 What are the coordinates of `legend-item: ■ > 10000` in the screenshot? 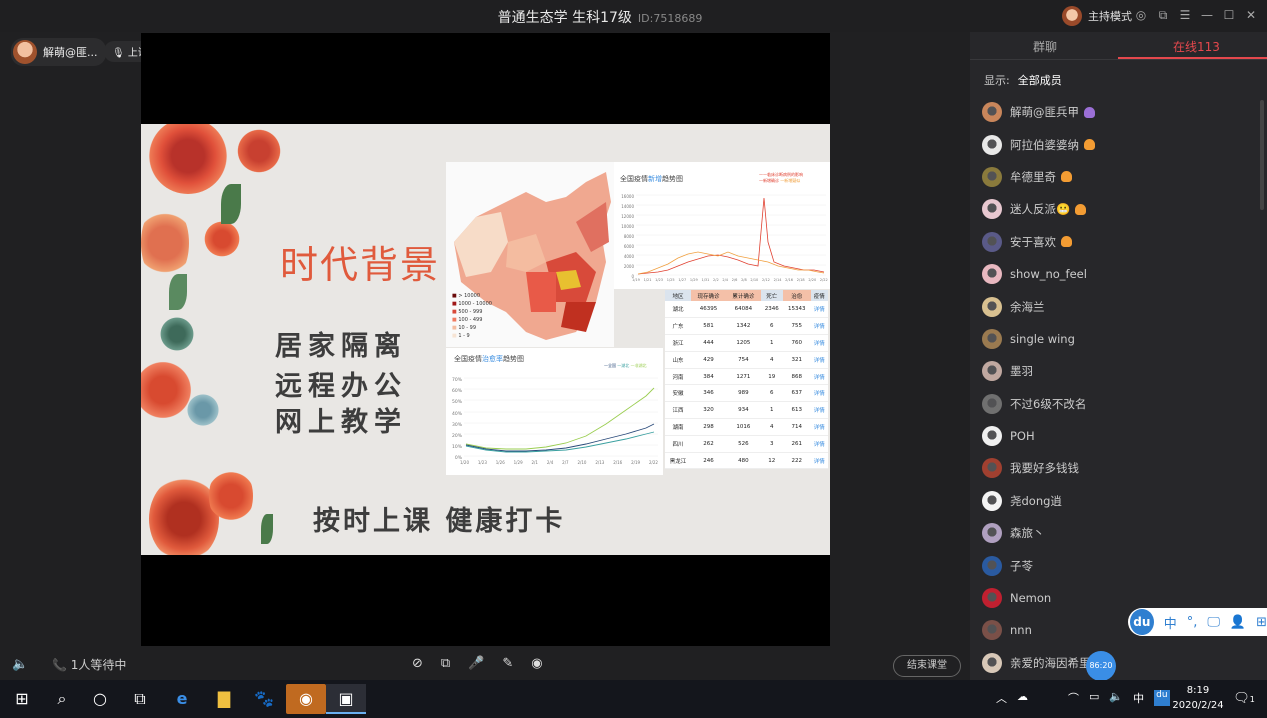 It's located at (466, 296).